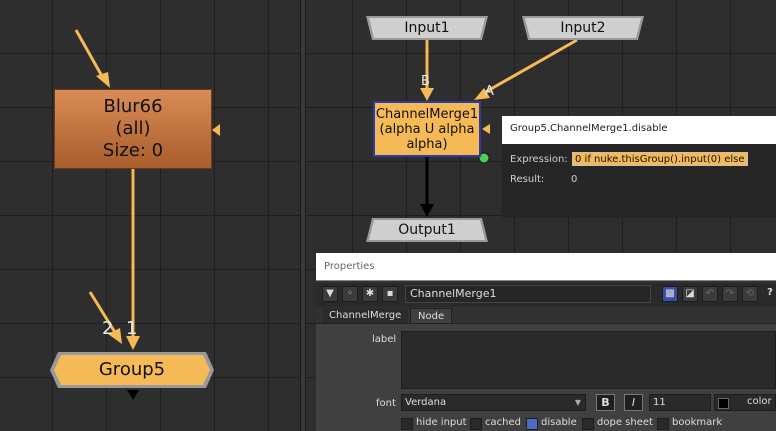  Describe the element at coordinates (407, 424) in the screenshot. I see `hide-input-checkbox` at that location.